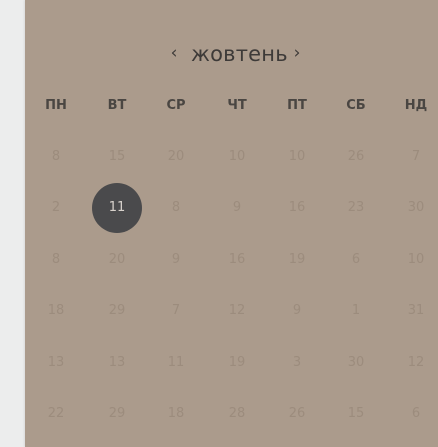  What do you see at coordinates (176, 363) in the screenshot?
I see `day-cell: 11` at bounding box center [176, 363].